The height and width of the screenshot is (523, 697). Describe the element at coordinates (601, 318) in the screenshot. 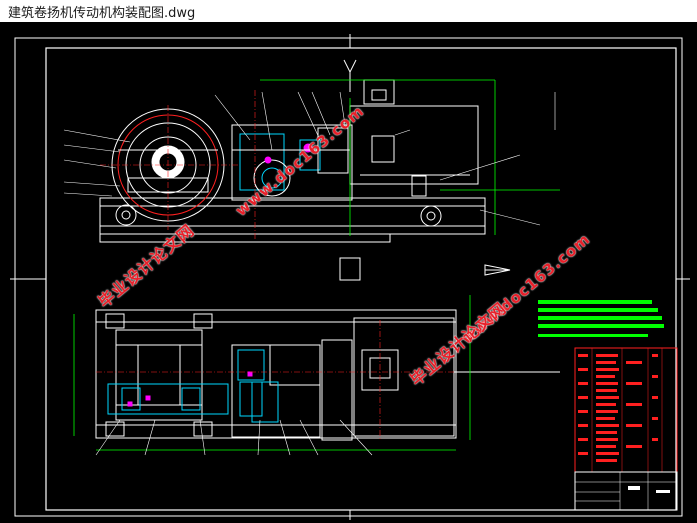

I see `technical-notes` at that location.